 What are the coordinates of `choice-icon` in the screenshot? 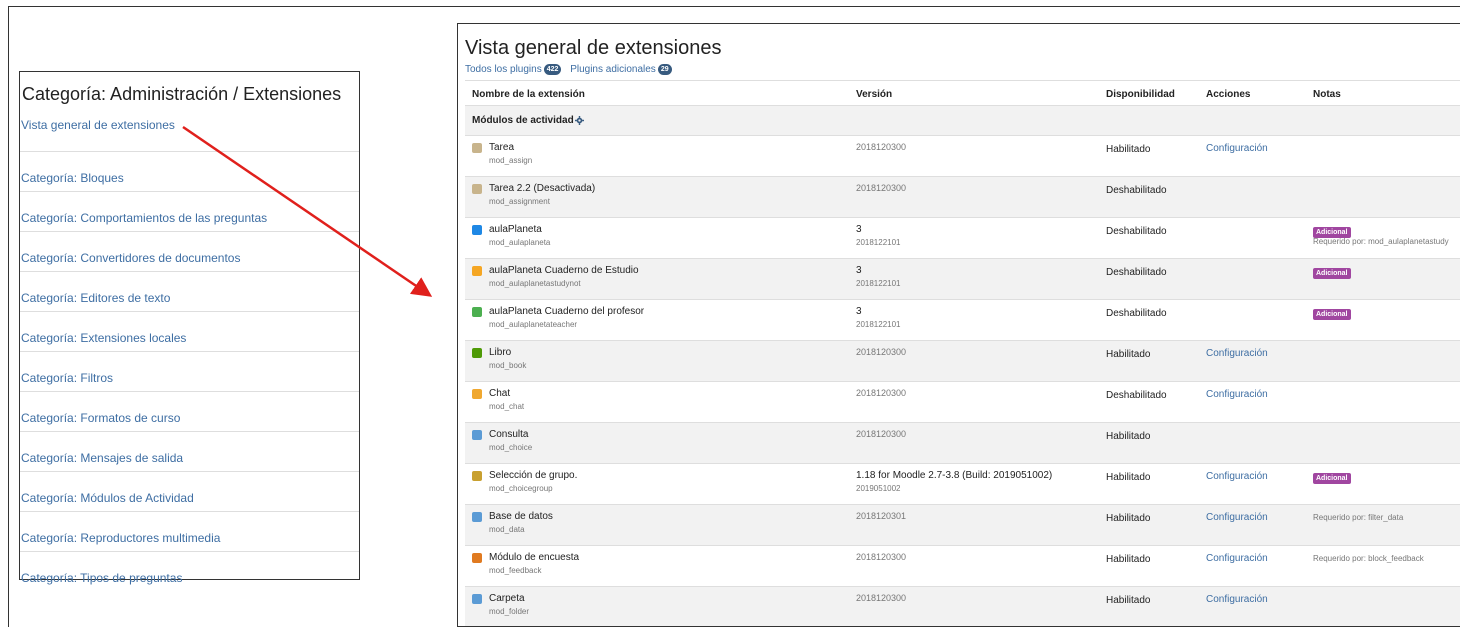 It's located at (477, 435).